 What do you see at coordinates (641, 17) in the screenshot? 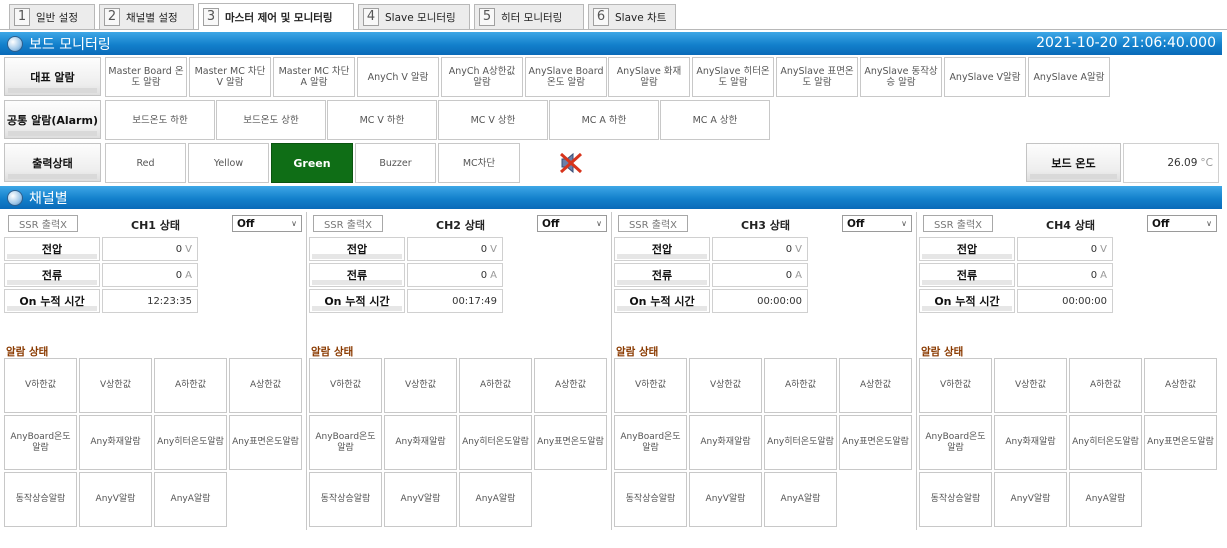
I see `tab-label: Slave 차트` at bounding box center [641, 17].